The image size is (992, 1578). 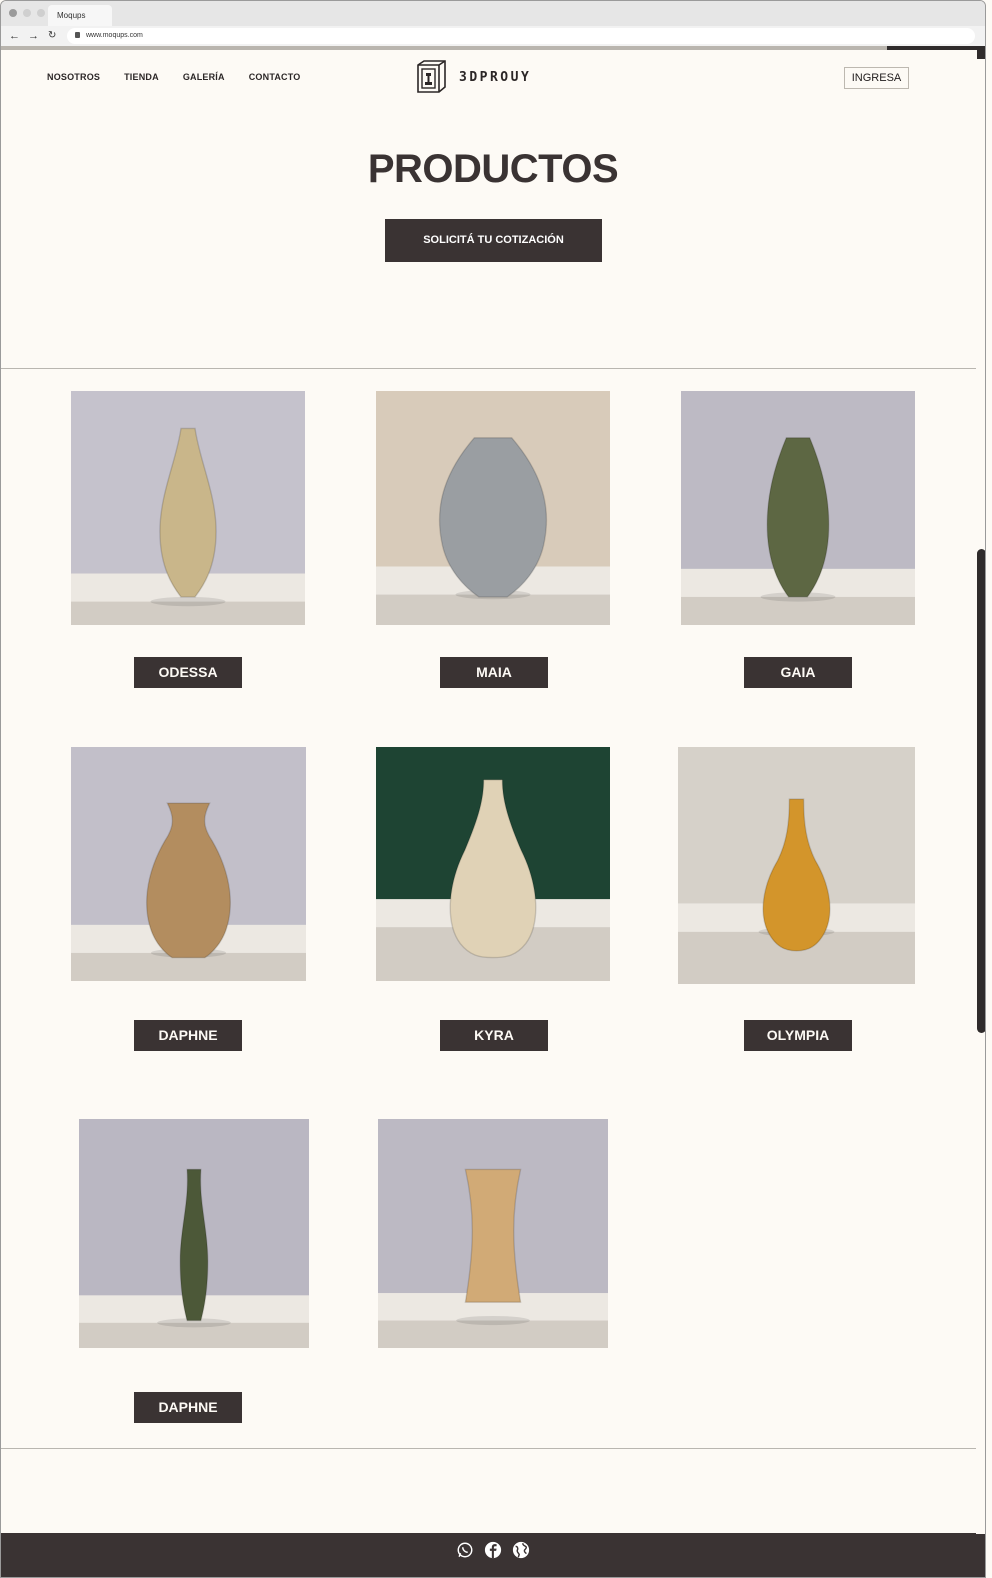 I want to click on product-image-gaia, so click(x=798, y=508).